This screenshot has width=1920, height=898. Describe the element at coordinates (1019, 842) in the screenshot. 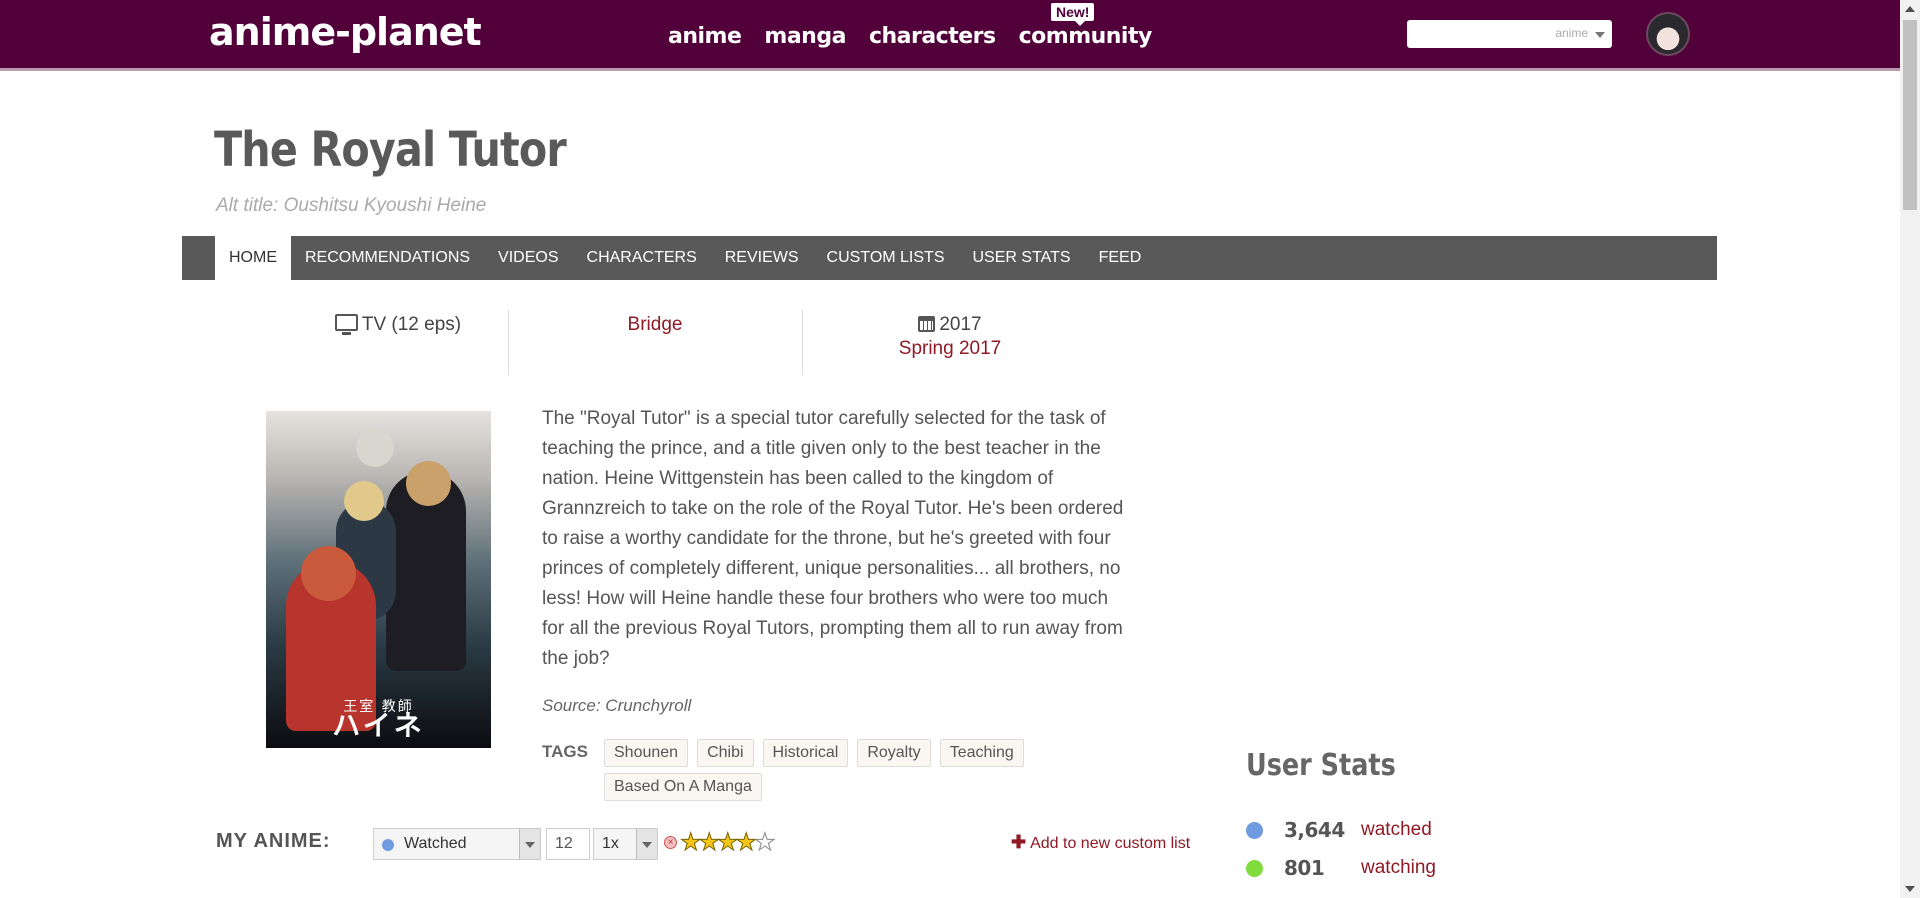

I see `plus-icon: ✚` at that location.